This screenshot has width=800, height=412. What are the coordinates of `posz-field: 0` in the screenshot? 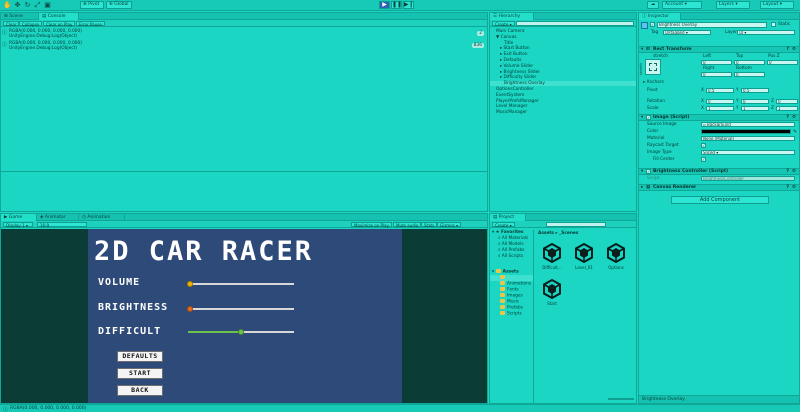 It's located at (782, 62).